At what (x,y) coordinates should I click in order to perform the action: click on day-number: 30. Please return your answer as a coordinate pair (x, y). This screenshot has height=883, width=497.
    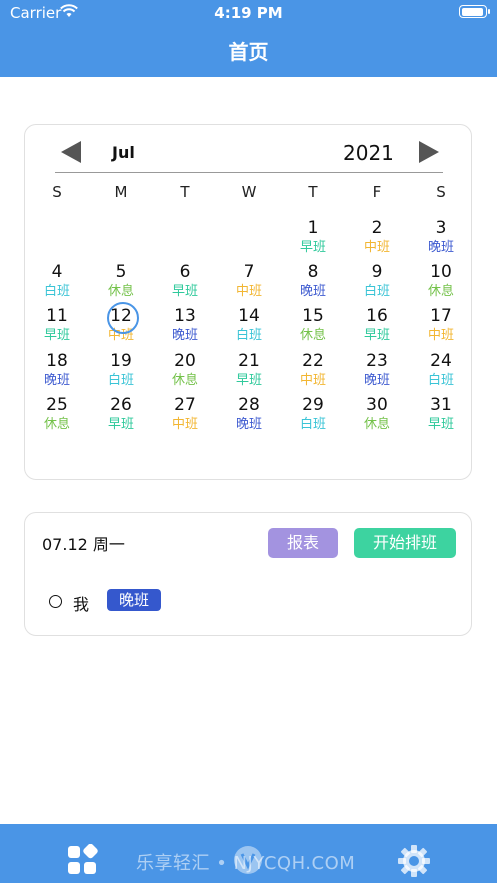
    Looking at the image, I should click on (377, 405).